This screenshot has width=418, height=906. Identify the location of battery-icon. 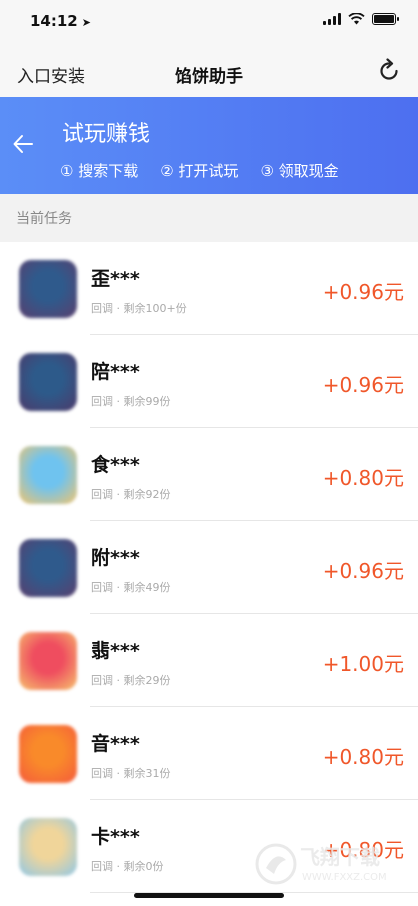
(385, 19).